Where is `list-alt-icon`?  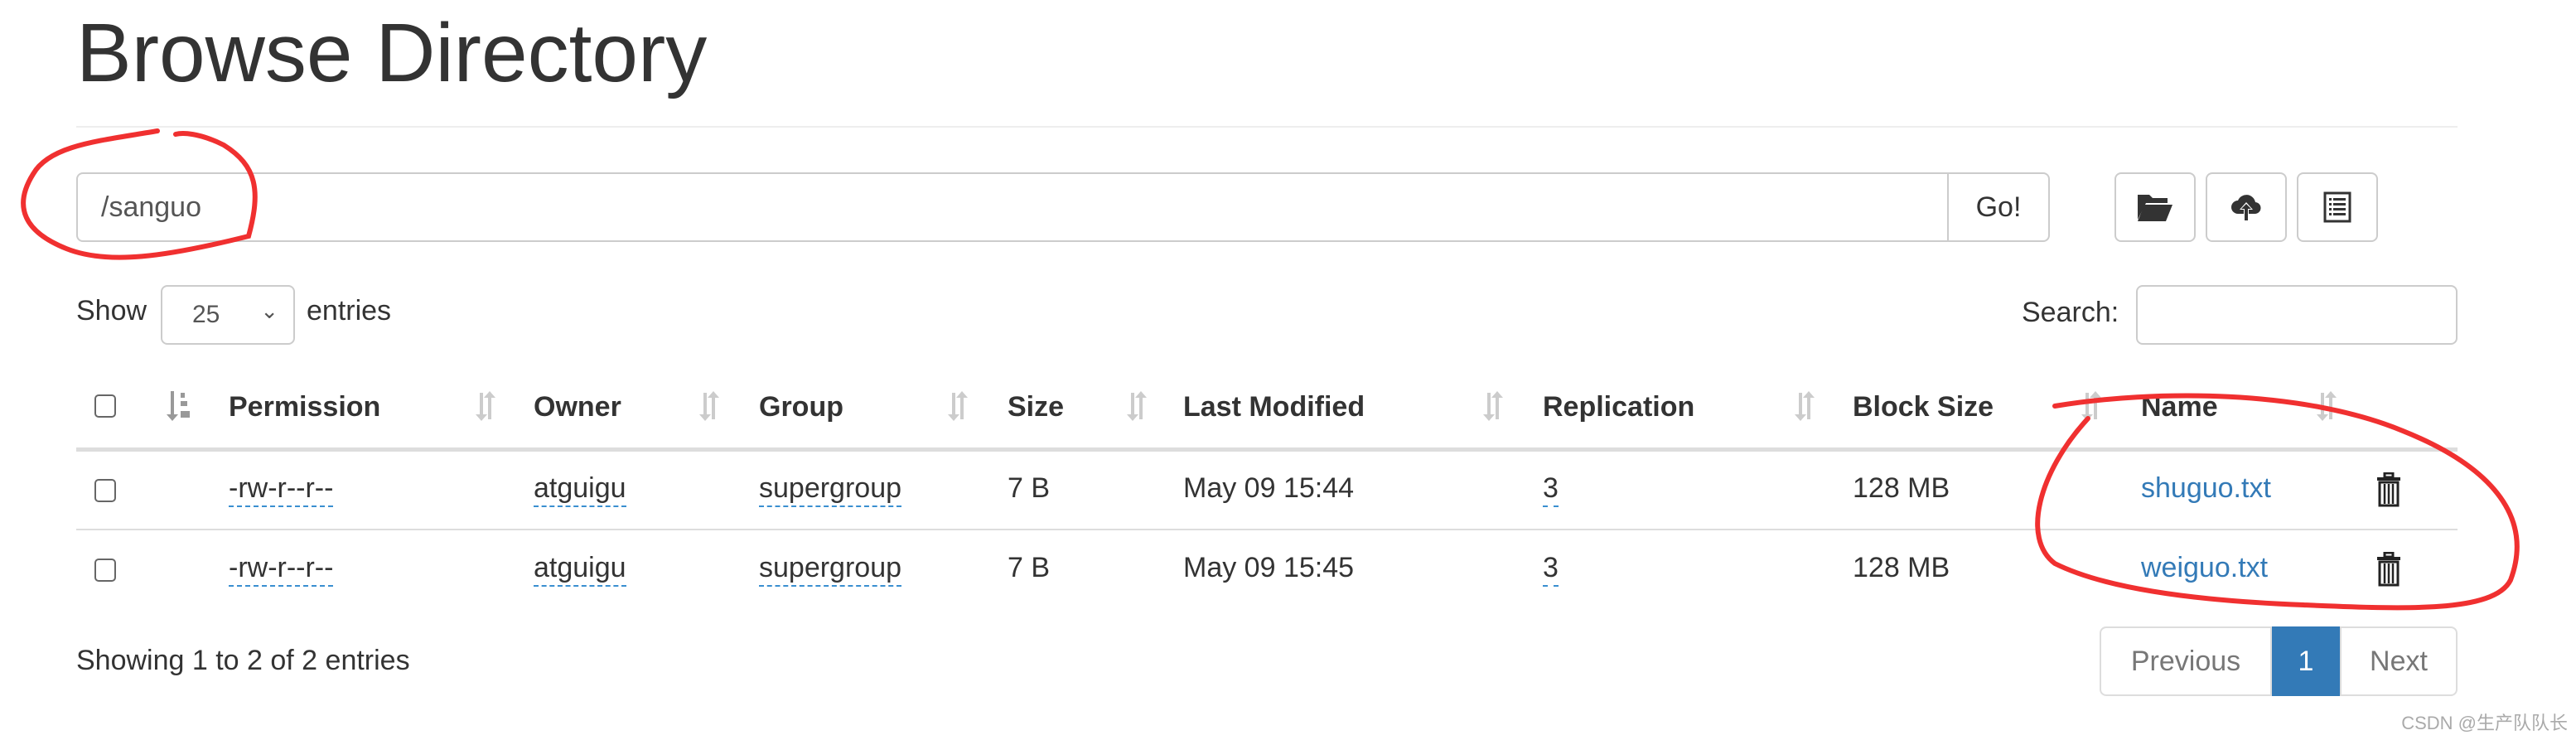 list-alt-icon is located at coordinates (2337, 207).